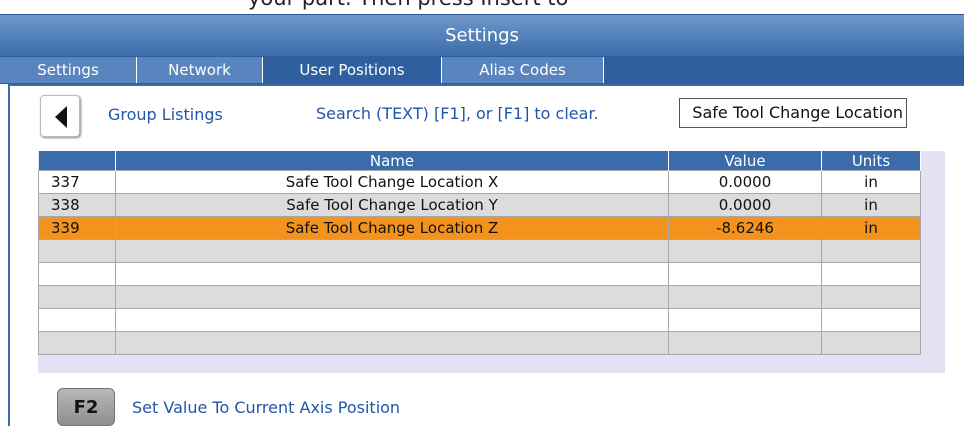 This screenshot has width=964, height=426. What do you see at coordinates (457, 113) in the screenshot?
I see `search-hint: Search (TEXT) [F1], or [F1] to clear.` at bounding box center [457, 113].